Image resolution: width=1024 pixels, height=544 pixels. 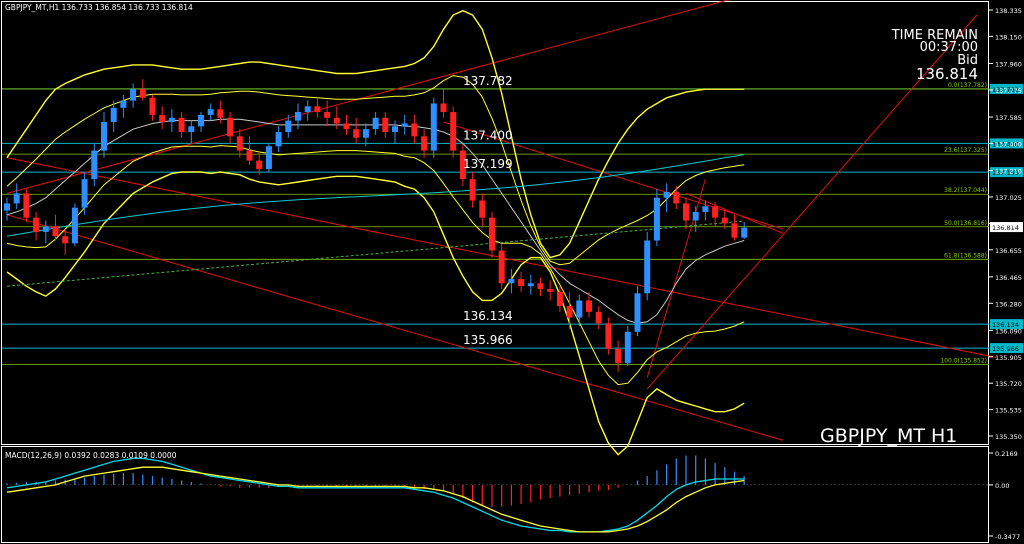 I want to click on macd-tick-label: 0.2169, so click(x=1006, y=454).